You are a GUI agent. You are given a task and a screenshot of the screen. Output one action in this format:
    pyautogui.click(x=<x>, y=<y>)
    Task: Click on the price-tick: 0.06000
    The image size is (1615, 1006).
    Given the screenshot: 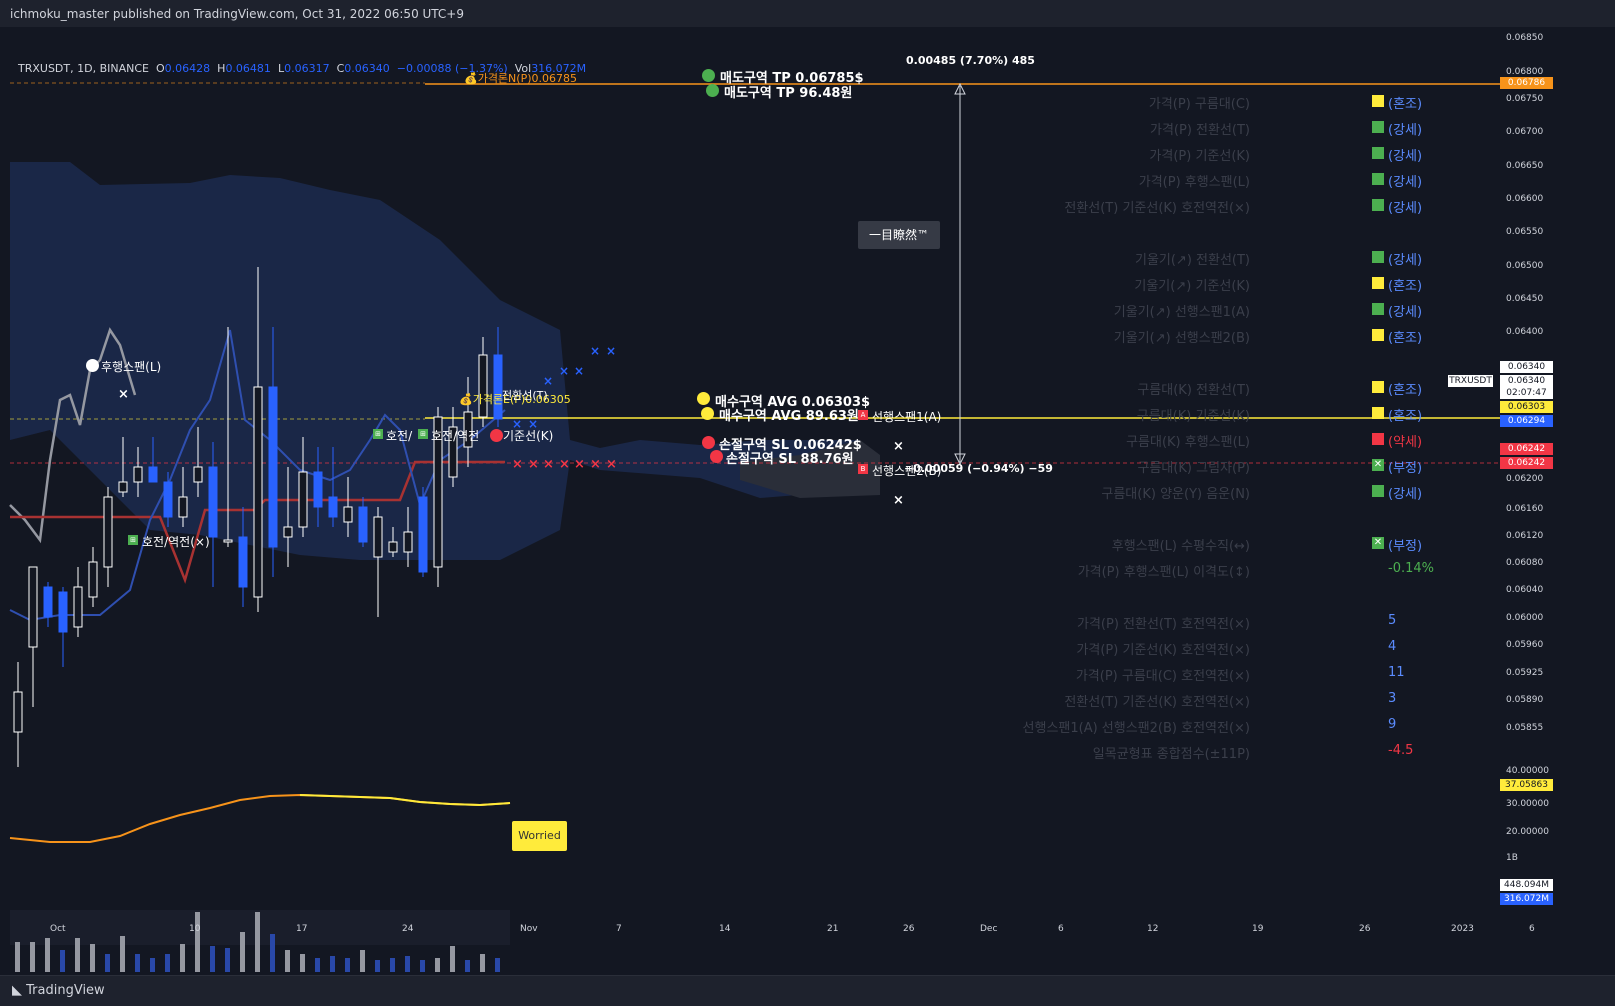 What is the action you would take?
    pyautogui.click(x=1525, y=618)
    